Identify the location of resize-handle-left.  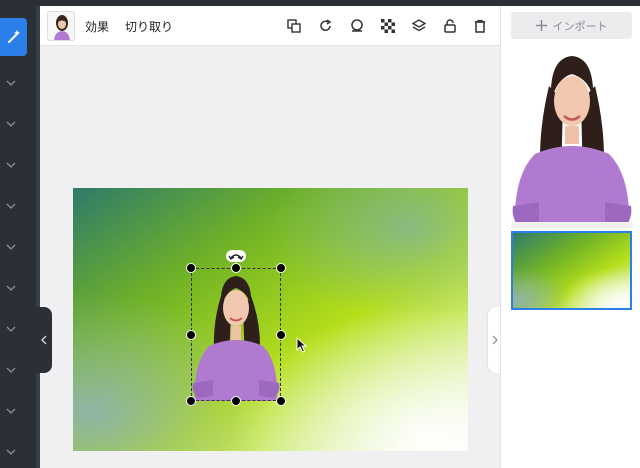
(191, 335).